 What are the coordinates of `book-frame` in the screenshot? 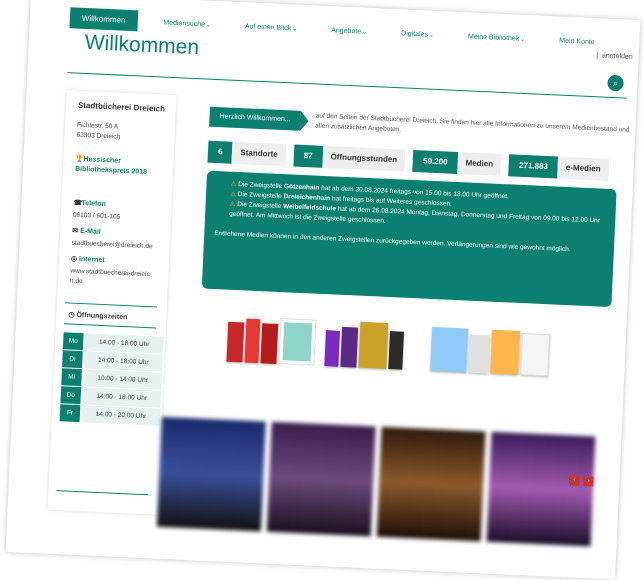 It's located at (297, 342).